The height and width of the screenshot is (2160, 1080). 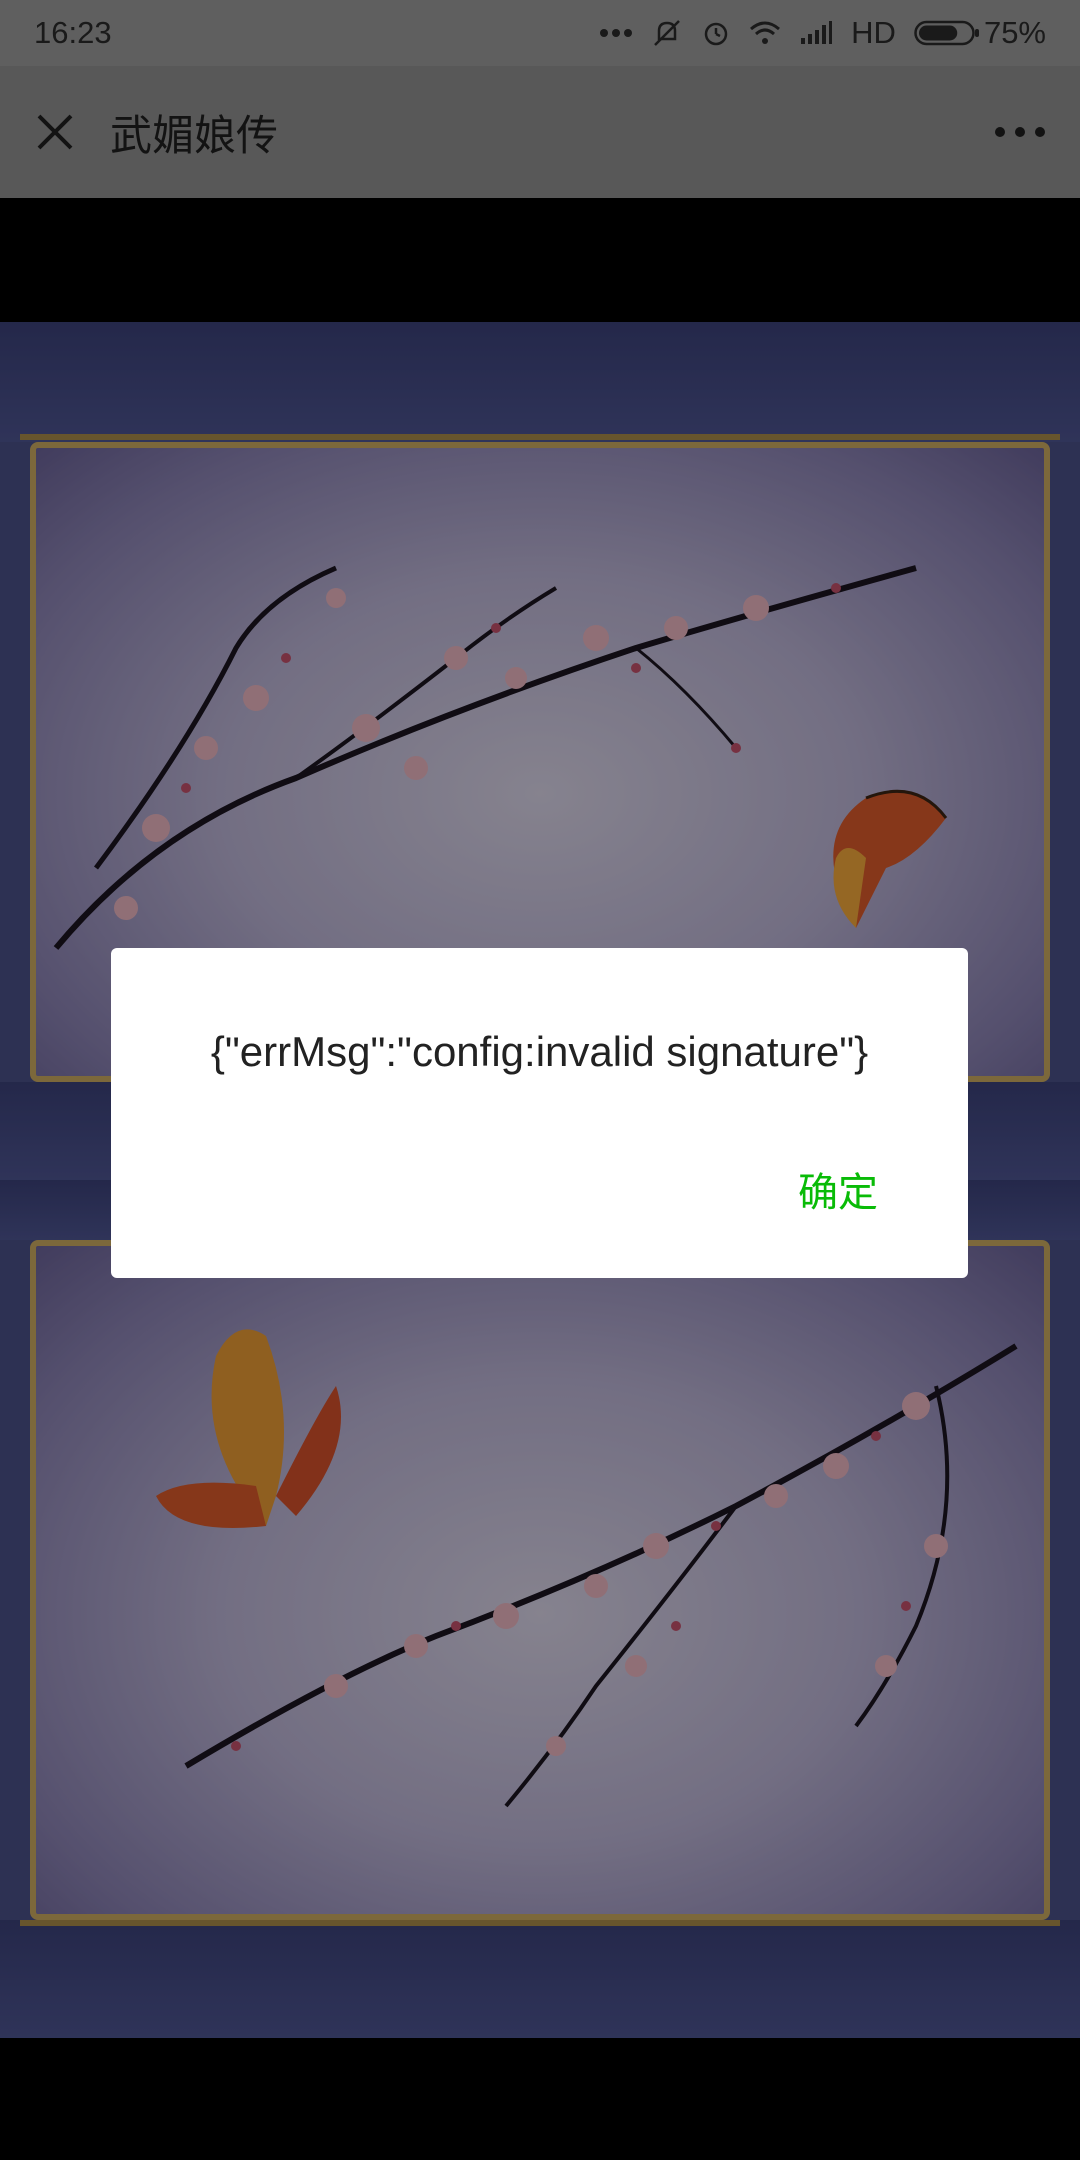 I want to click on ok-button: 确定, so click(x=838, y=1189).